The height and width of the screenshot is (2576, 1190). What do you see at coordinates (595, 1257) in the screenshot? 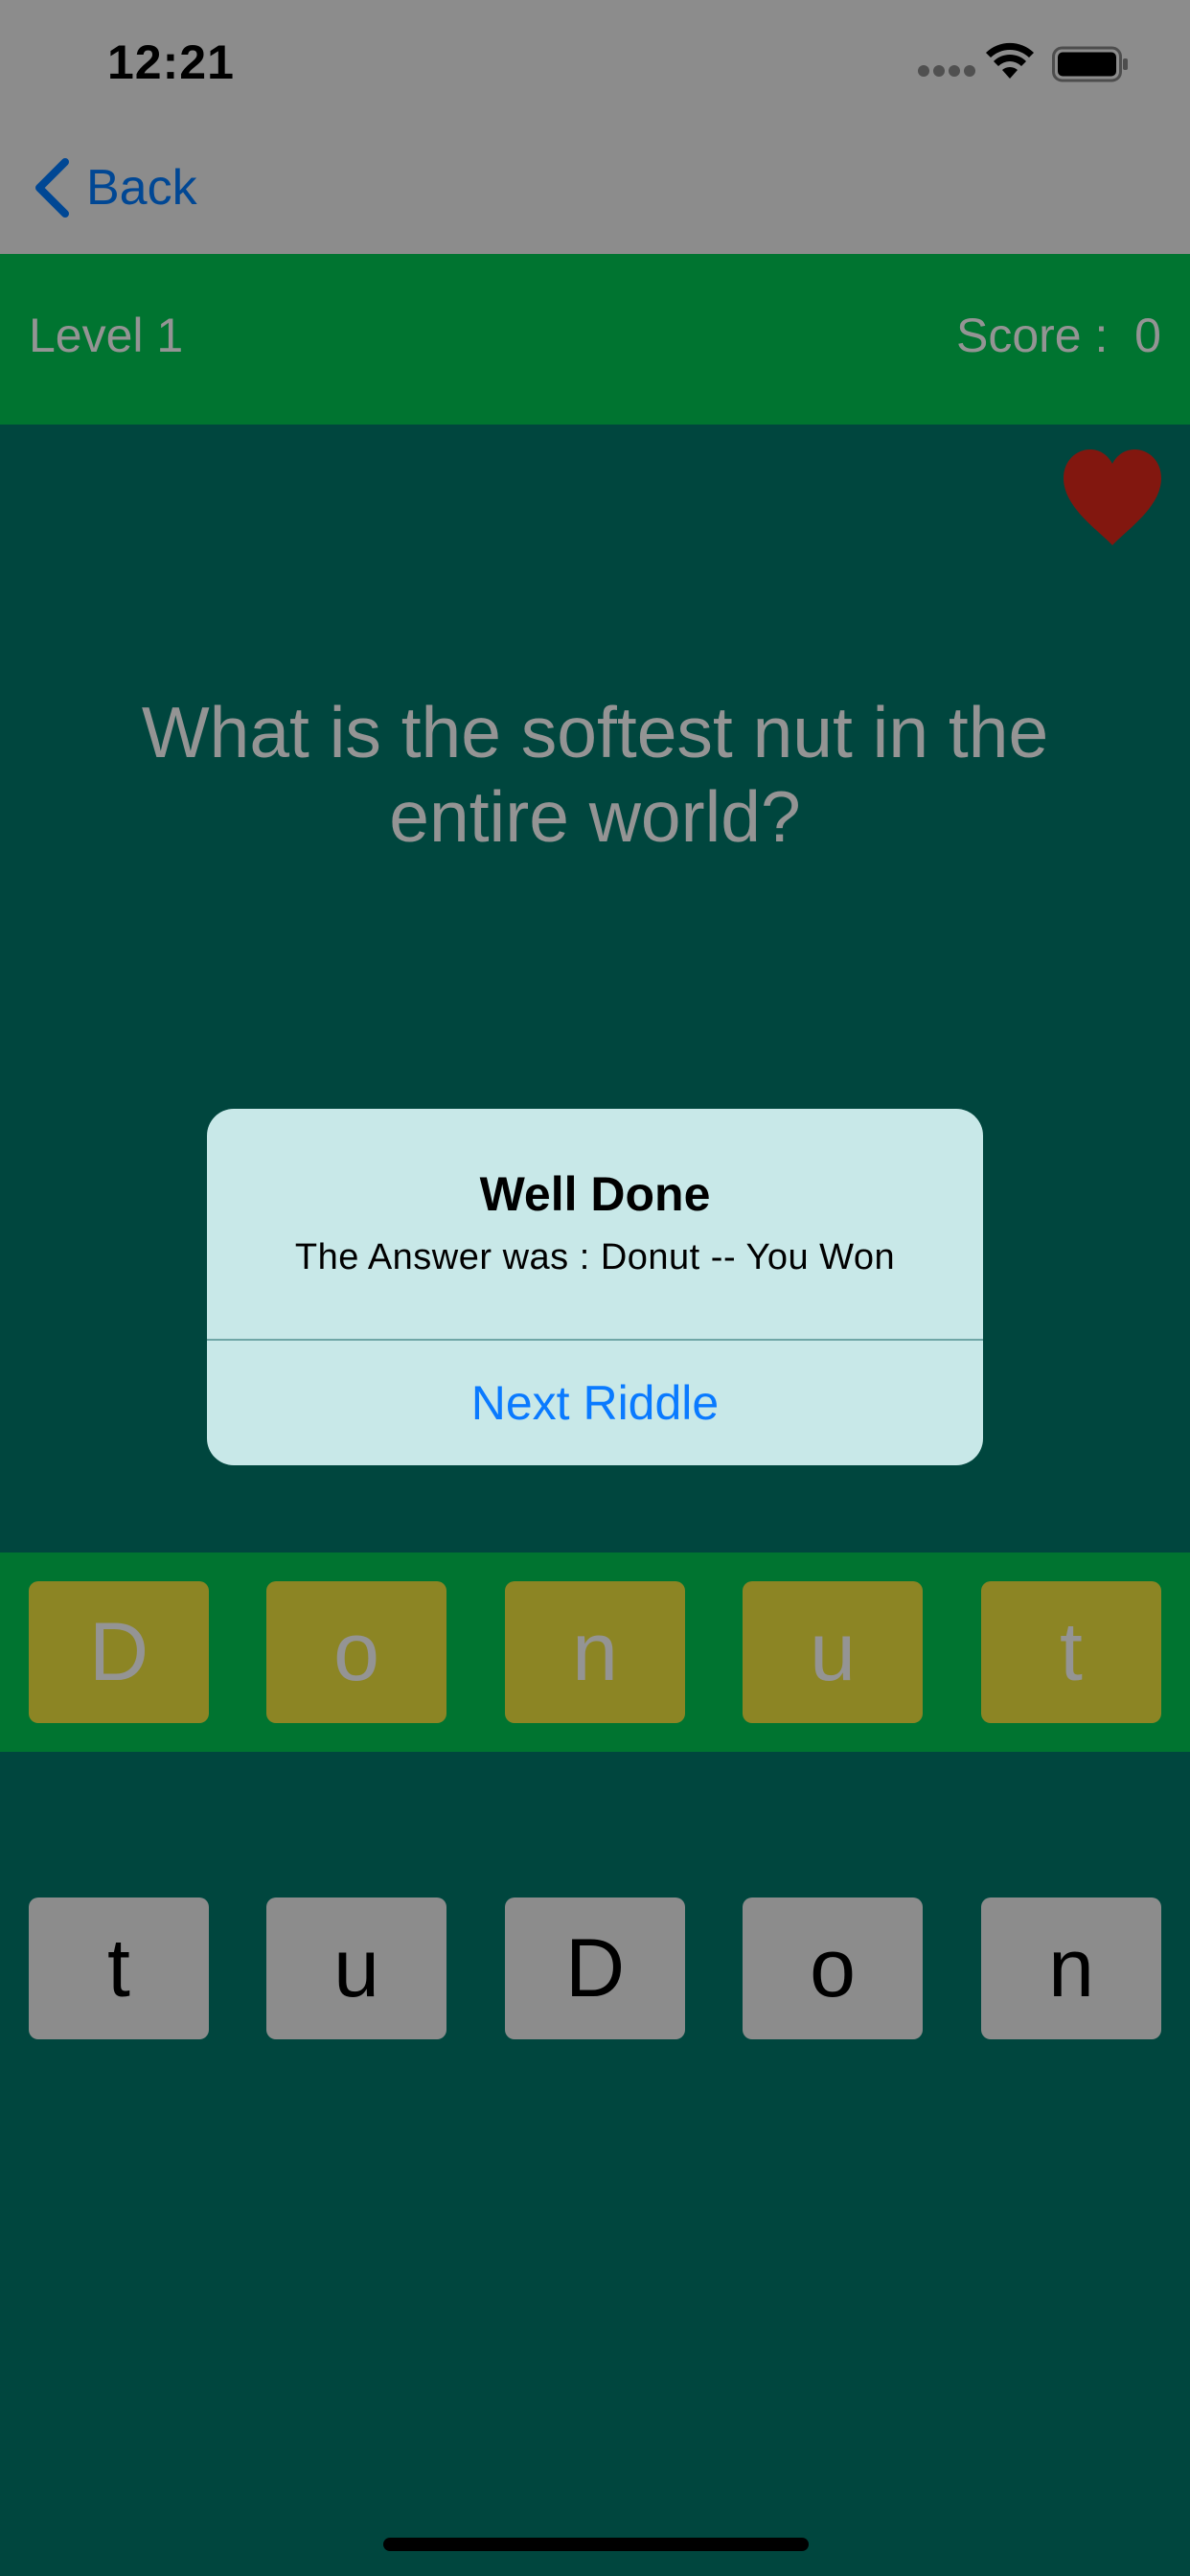
I see `alert-message: The Answer was : Donut -- You Won` at bounding box center [595, 1257].